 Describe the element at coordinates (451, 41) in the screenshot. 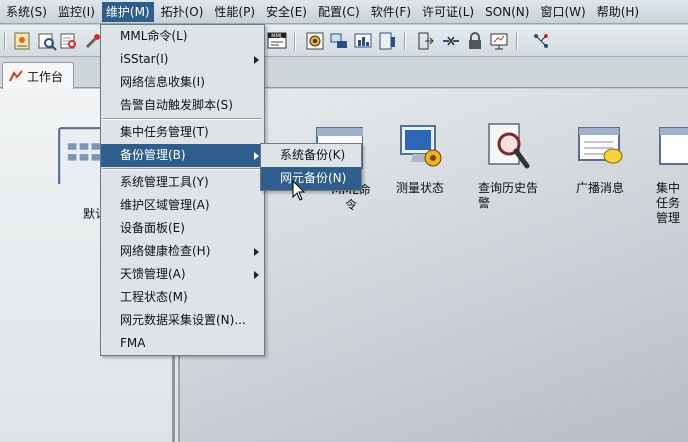

I see `disconnect-icon` at that location.